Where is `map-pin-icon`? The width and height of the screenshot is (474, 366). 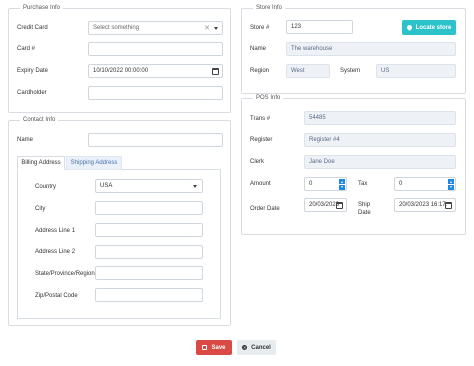
map-pin-icon is located at coordinates (409, 27).